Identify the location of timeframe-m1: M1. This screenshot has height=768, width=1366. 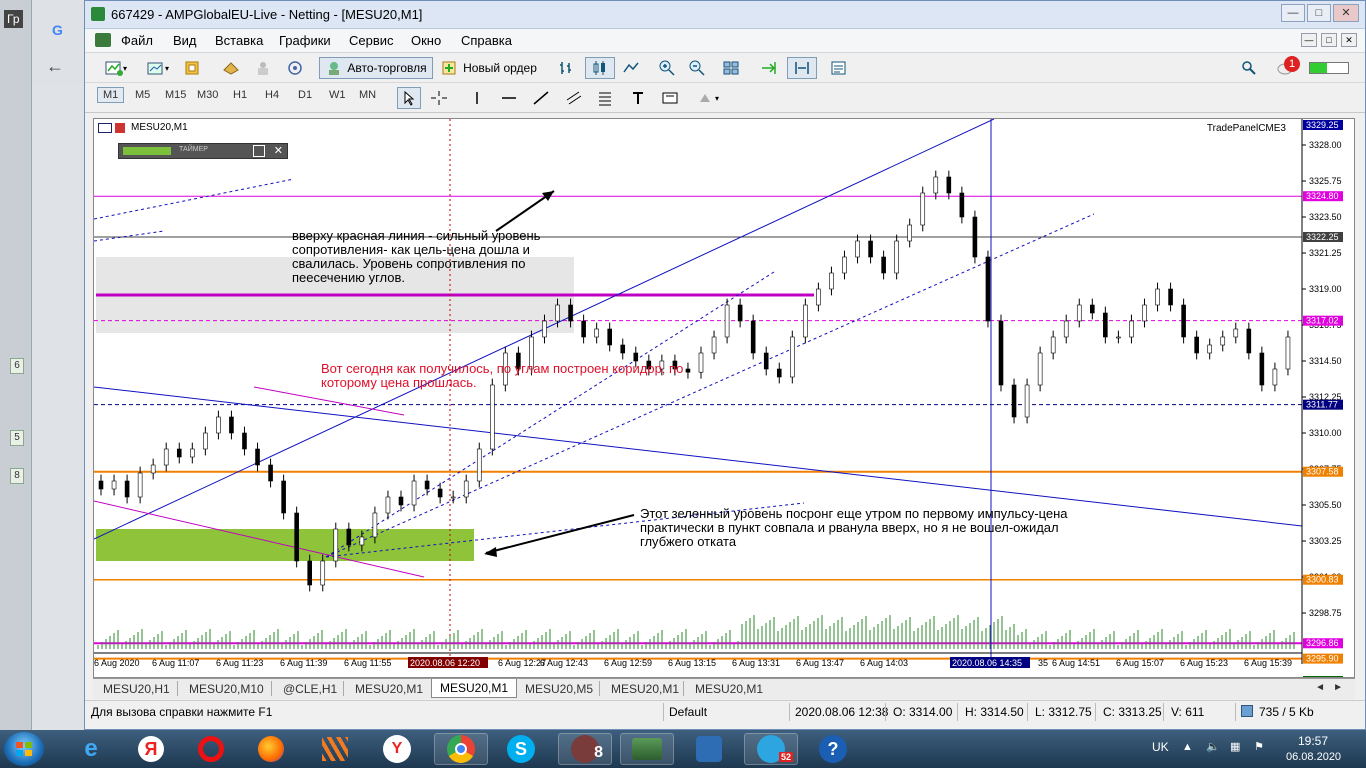
(111, 95).